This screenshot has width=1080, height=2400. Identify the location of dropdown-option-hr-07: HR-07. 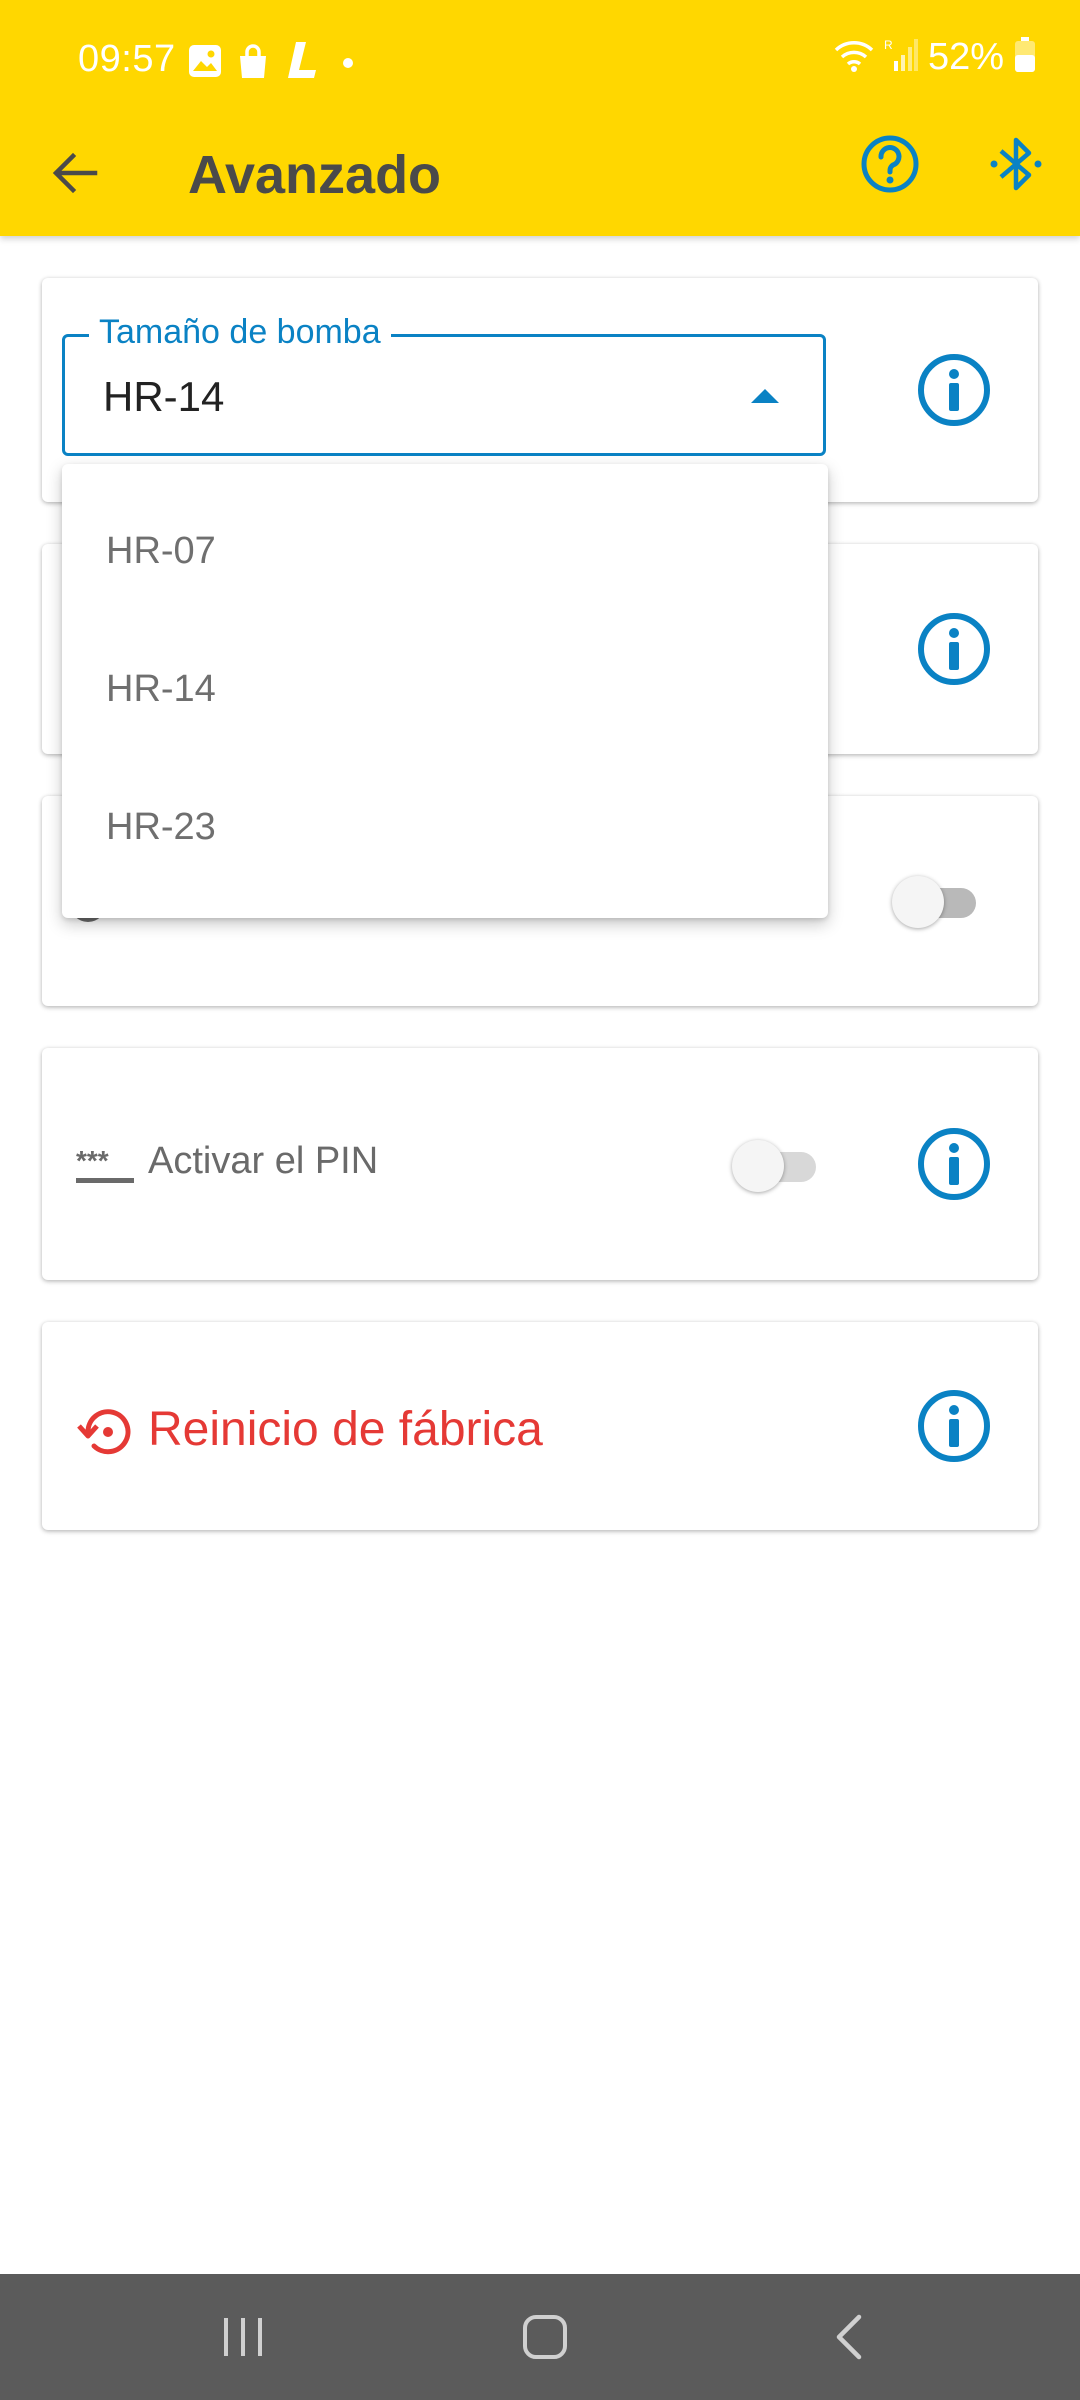
(445, 551).